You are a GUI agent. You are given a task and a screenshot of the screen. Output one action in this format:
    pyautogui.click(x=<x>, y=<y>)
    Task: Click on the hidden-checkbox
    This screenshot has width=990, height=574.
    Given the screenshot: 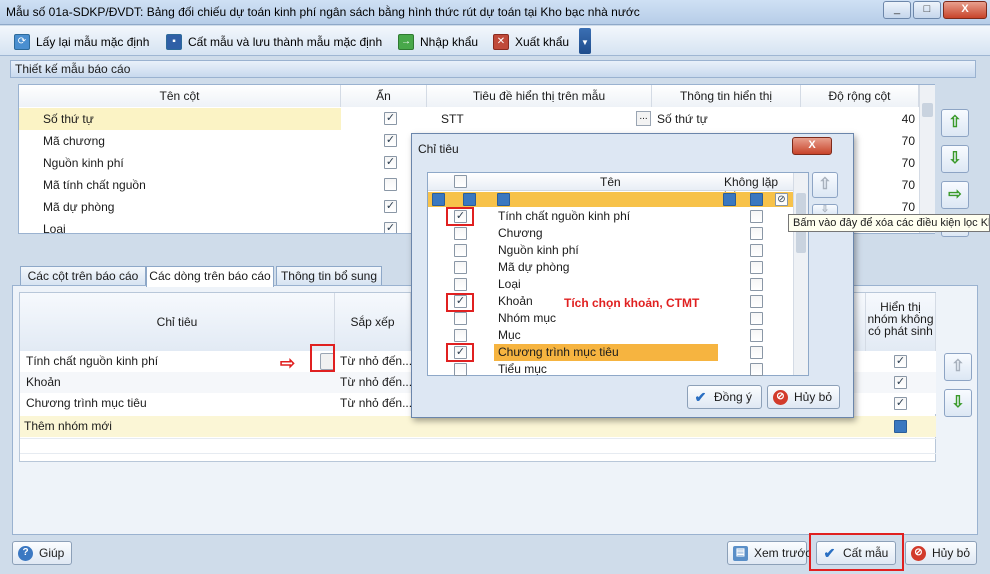 What is the action you would take?
    pyautogui.click(x=390, y=184)
    